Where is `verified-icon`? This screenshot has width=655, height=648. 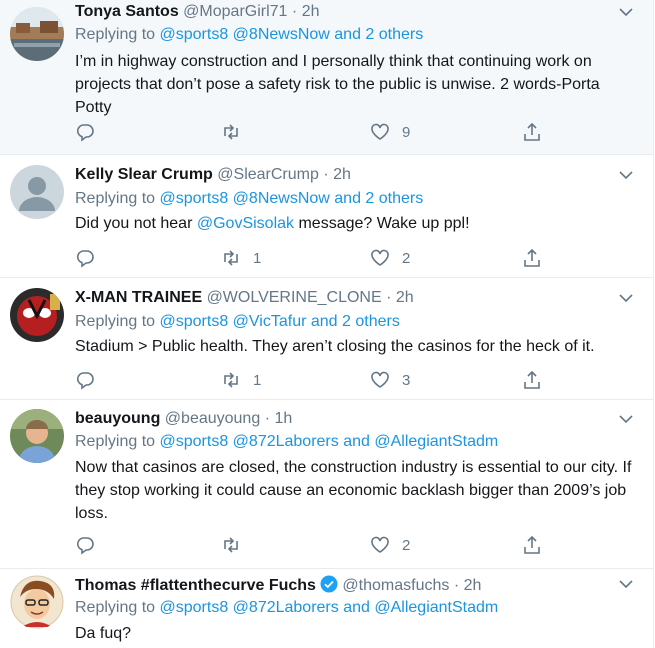 verified-icon is located at coordinates (329, 584).